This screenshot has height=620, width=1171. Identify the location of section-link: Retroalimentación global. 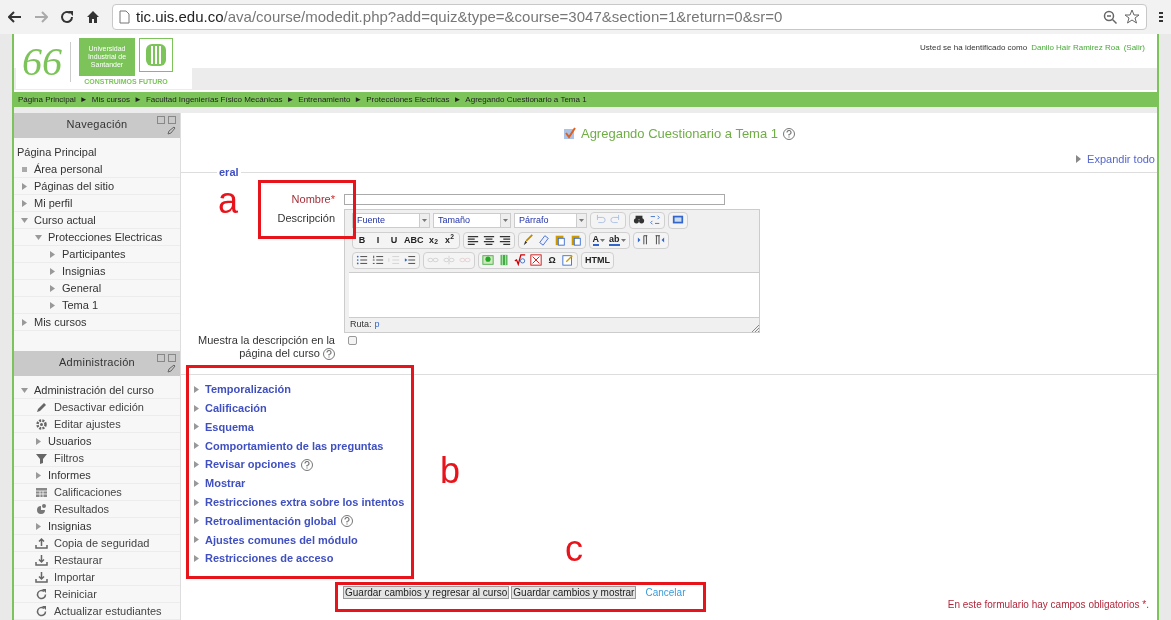
(271, 521).